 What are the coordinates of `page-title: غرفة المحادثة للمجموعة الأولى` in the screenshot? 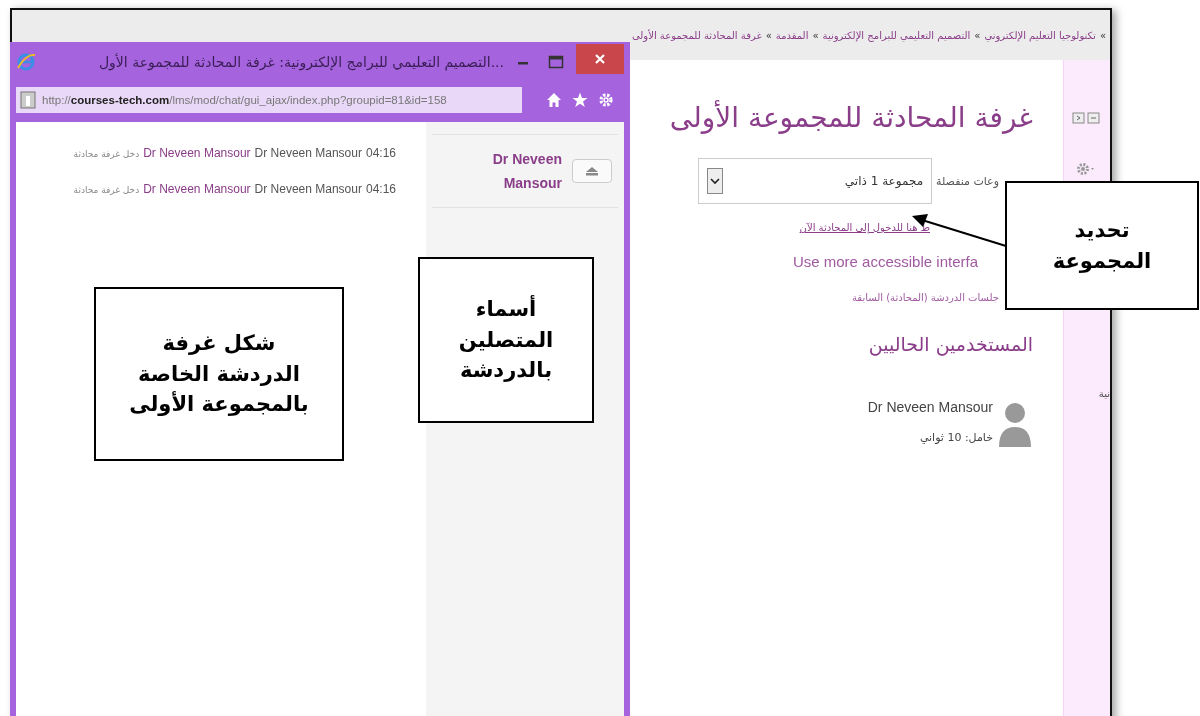 It's located at (851, 118).